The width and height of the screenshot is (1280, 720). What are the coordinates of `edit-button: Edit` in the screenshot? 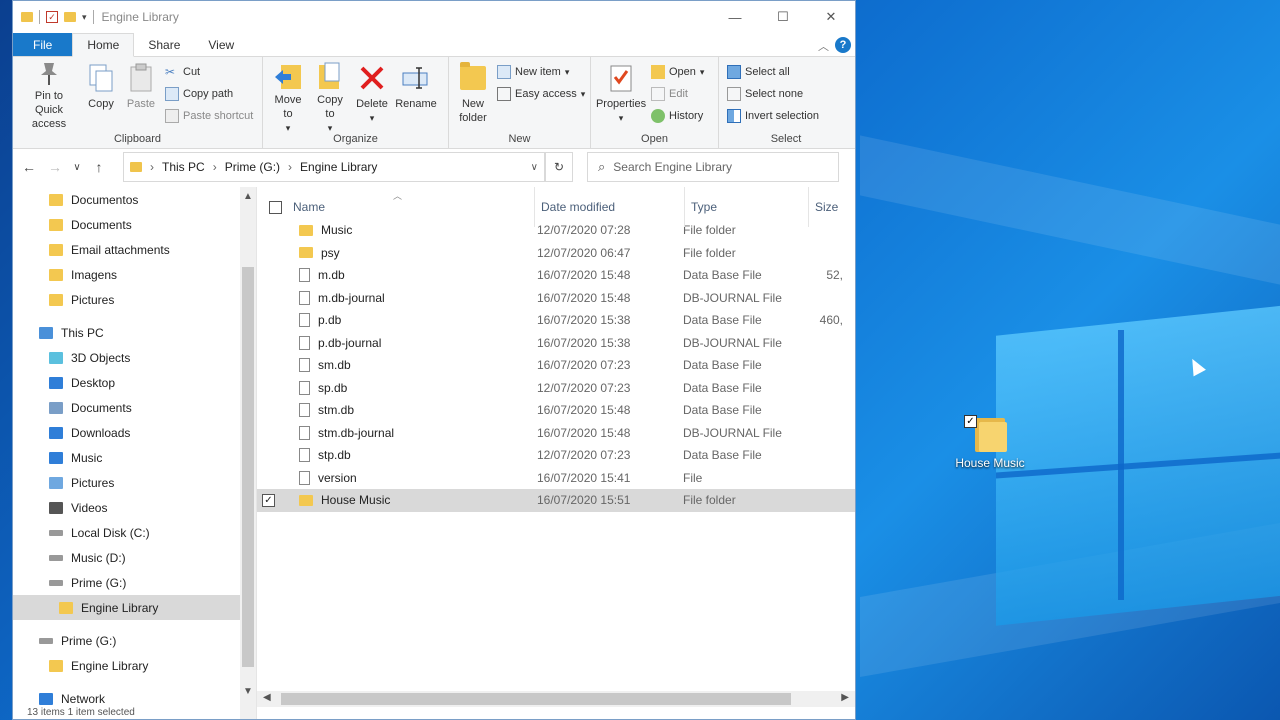 It's located at (677, 94).